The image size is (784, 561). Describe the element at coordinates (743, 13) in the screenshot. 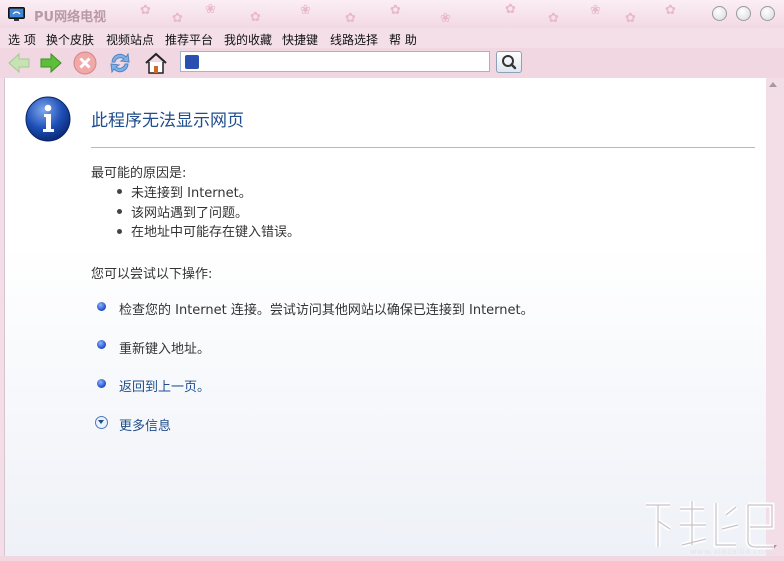

I see `maximize-button` at that location.